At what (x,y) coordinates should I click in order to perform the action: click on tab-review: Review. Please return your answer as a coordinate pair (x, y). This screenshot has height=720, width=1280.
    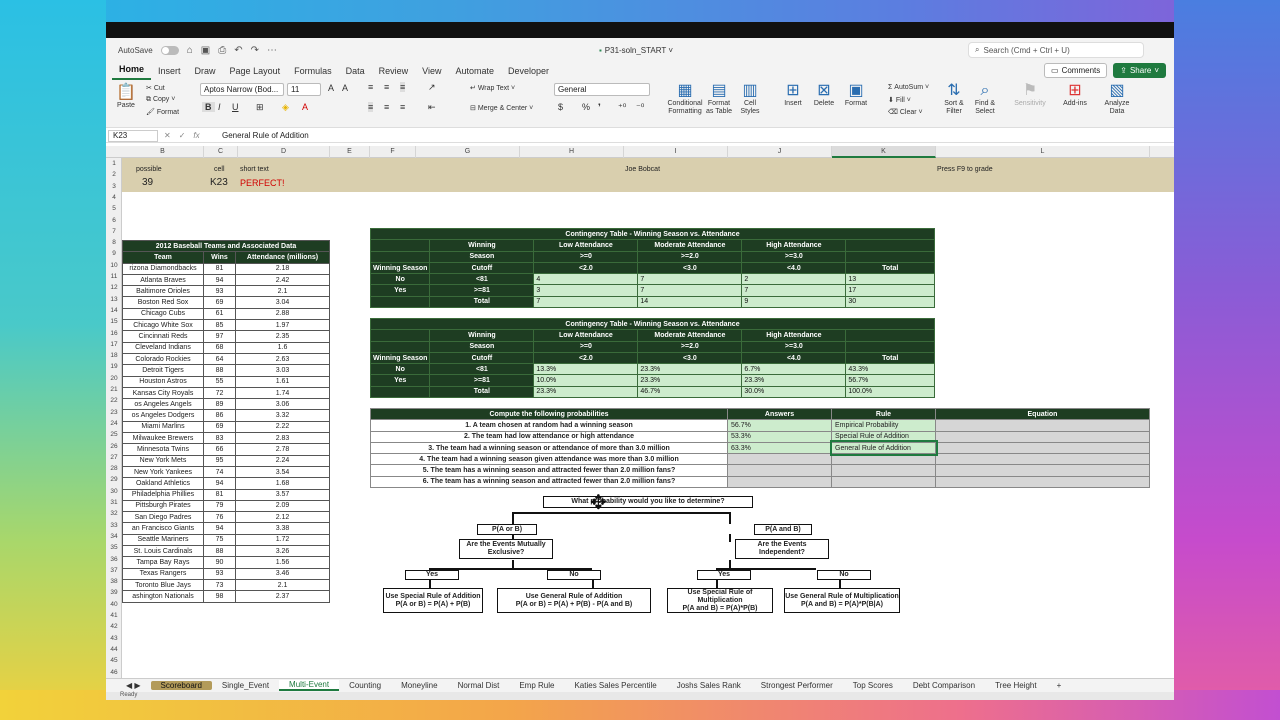
    Looking at the image, I should click on (394, 73).